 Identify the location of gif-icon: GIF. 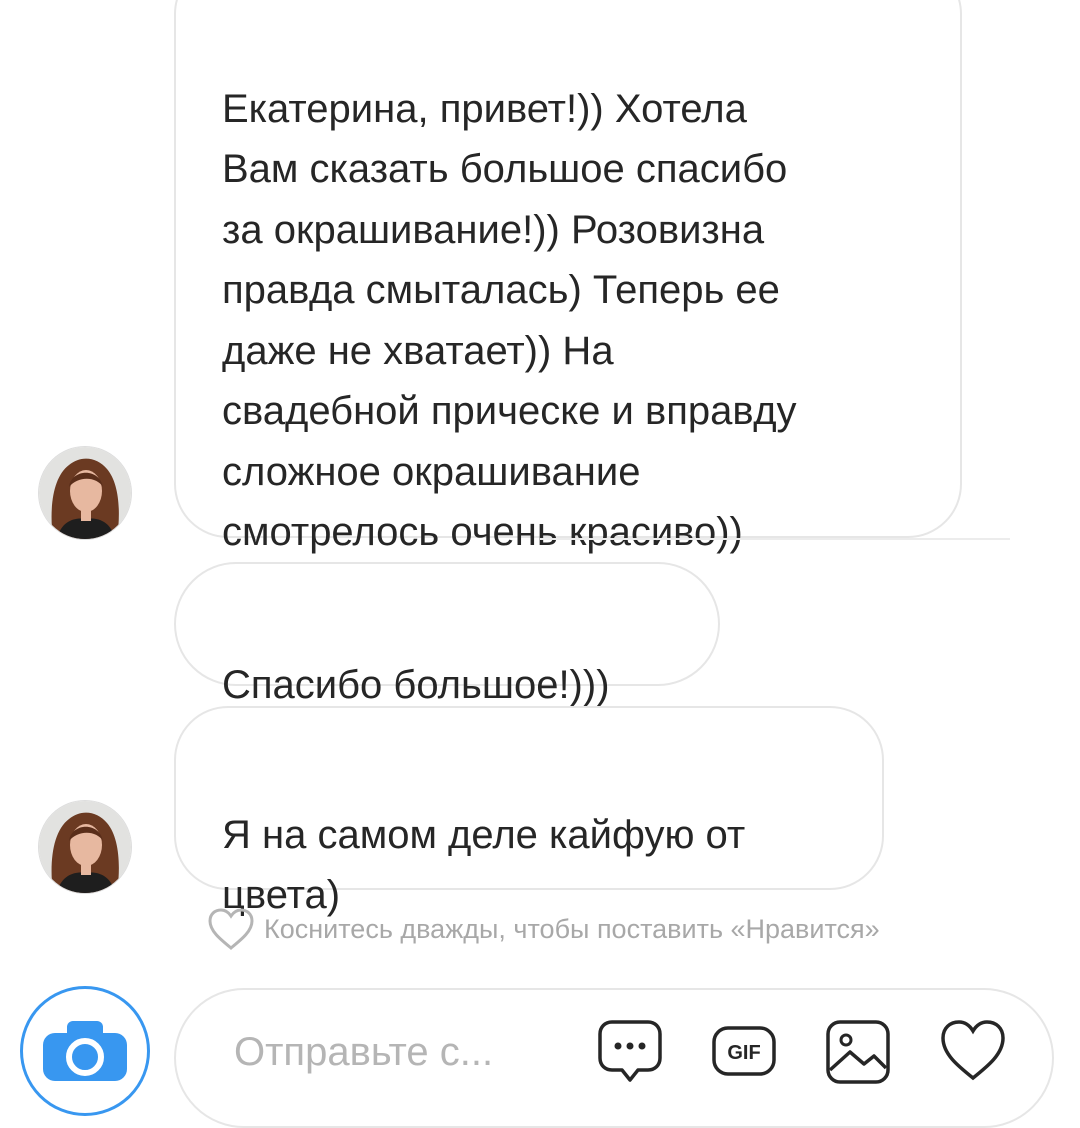
(744, 1052).